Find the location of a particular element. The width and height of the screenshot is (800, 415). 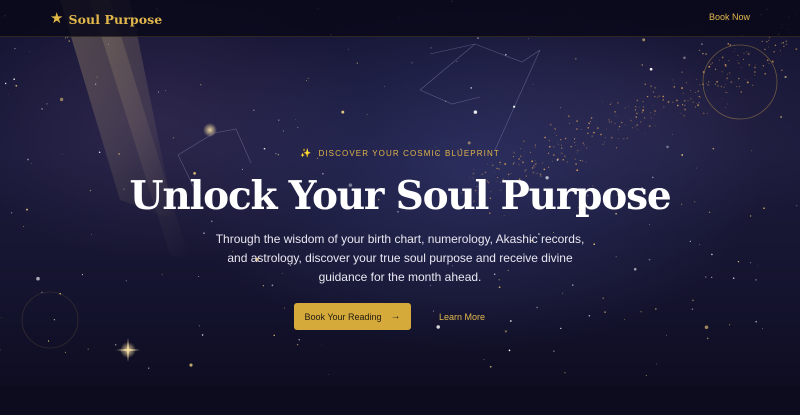

brand-name: Soul Purpose is located at coordinates (115, 19).